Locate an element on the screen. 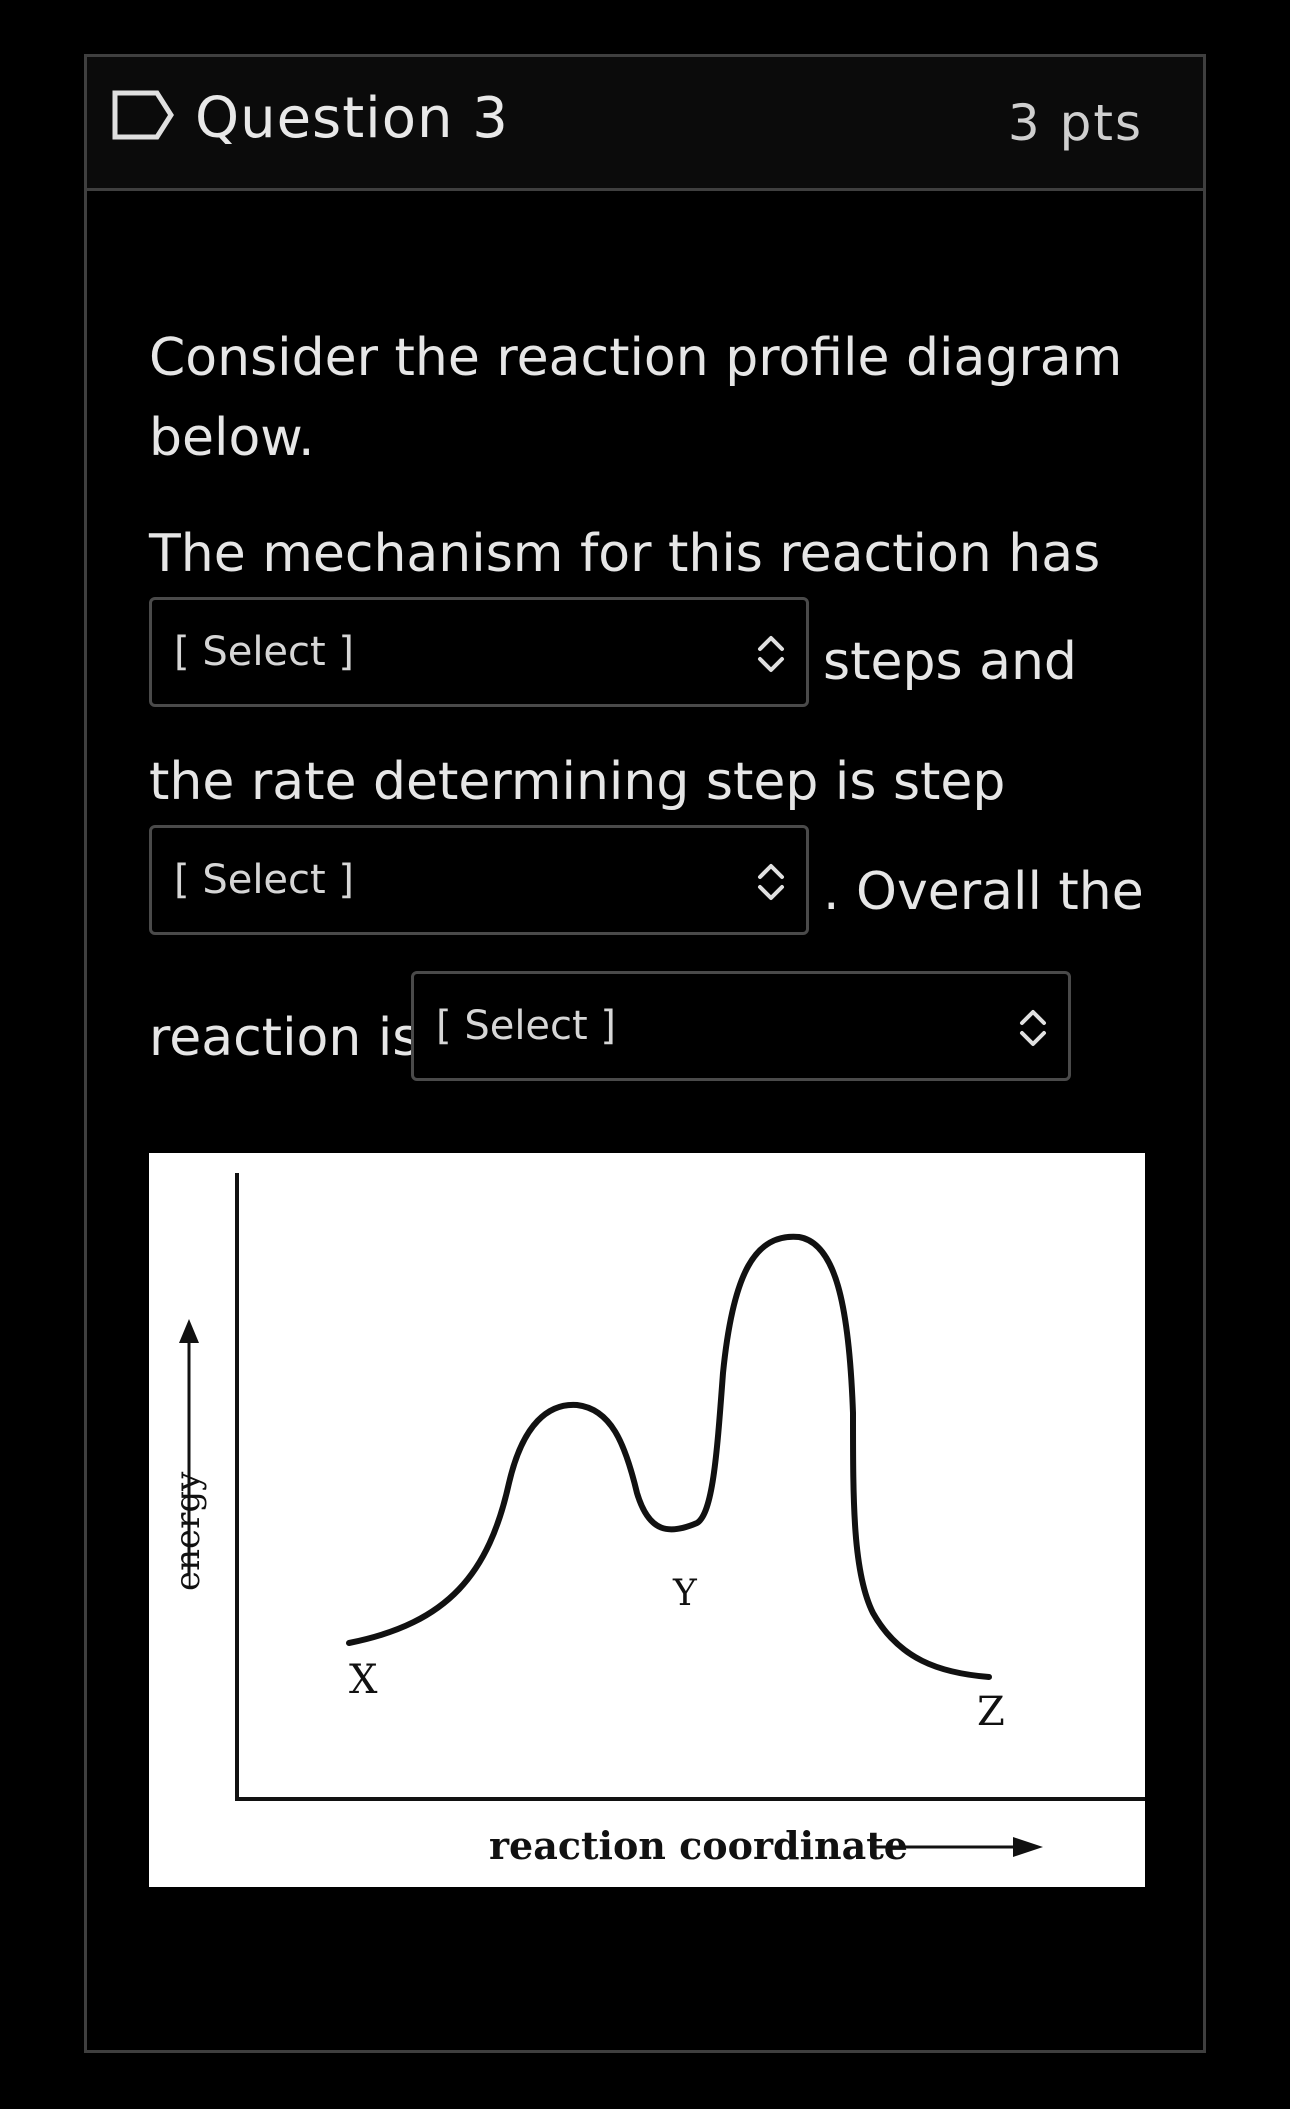 This screenshot has height=2109, width=1290. prompt-after-select-1: steps and is located at coordinates (950, 662).